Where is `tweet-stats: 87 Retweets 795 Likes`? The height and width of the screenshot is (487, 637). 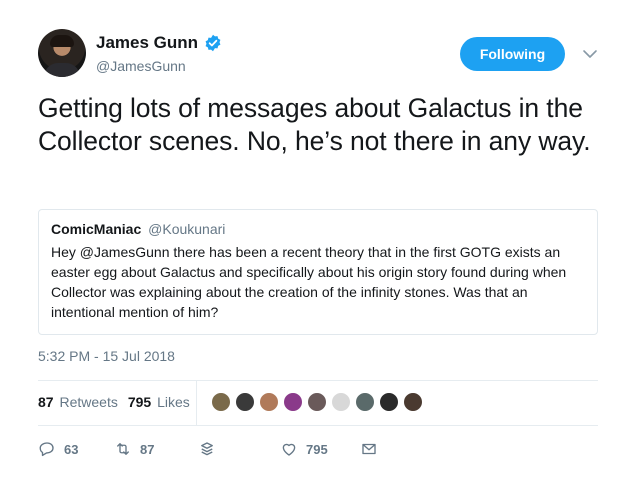
tweet-stats: 87 Retweets 795 Likes is located at coordinates (119, 402).